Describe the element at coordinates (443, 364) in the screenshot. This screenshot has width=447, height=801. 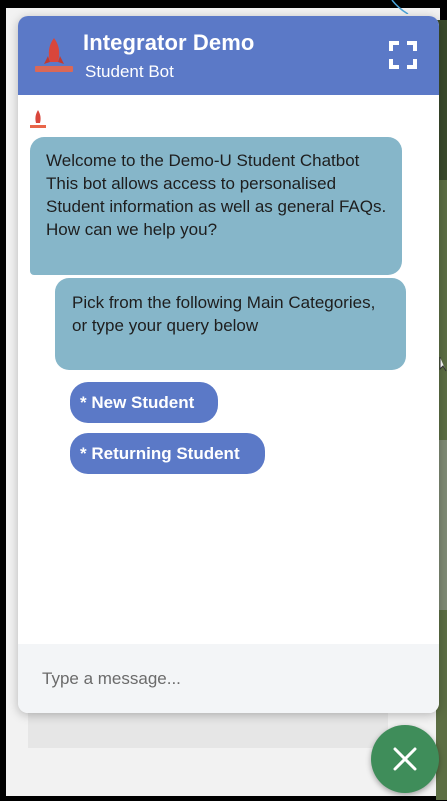
I see `mouse-cursor-icon` at that location.